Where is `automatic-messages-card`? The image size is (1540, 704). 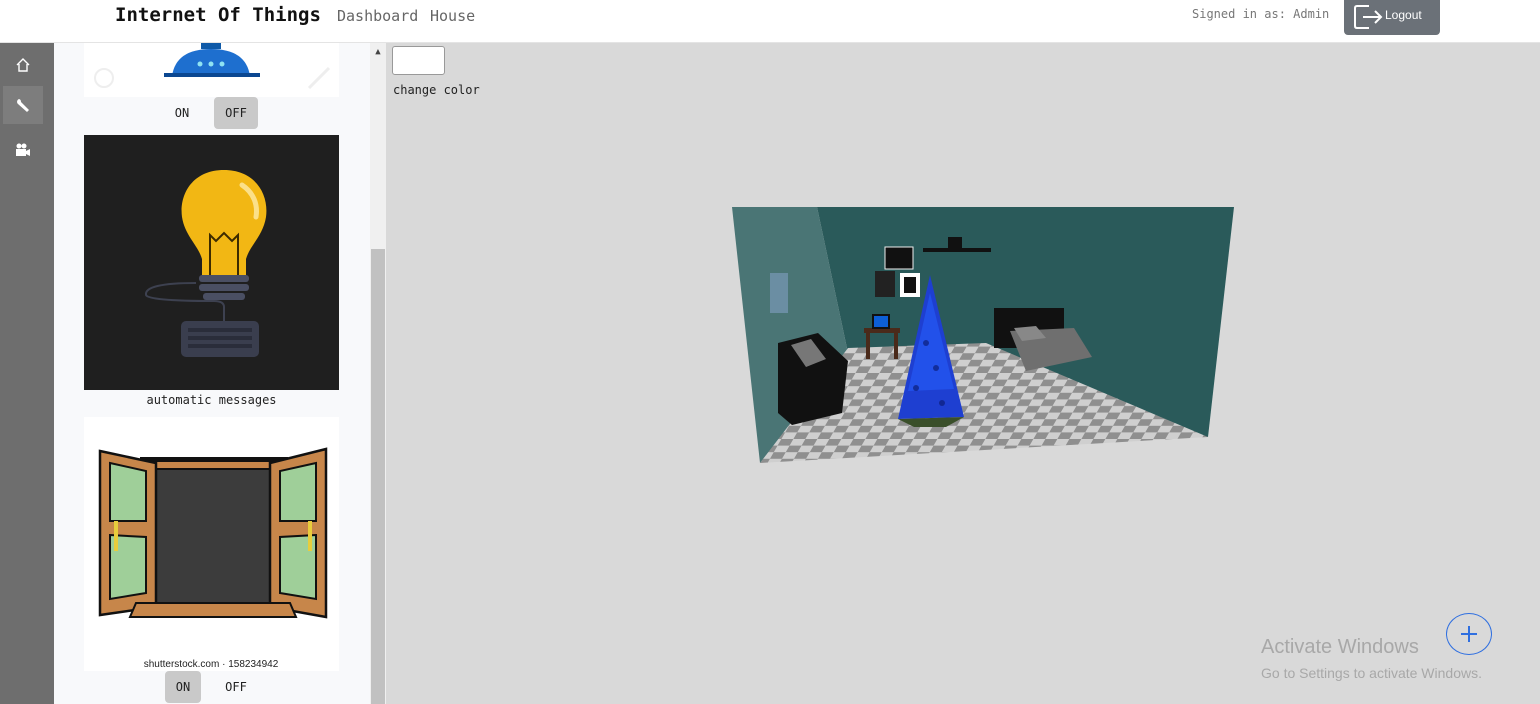
automatic-messages-card is located at coordinates (211, 262).